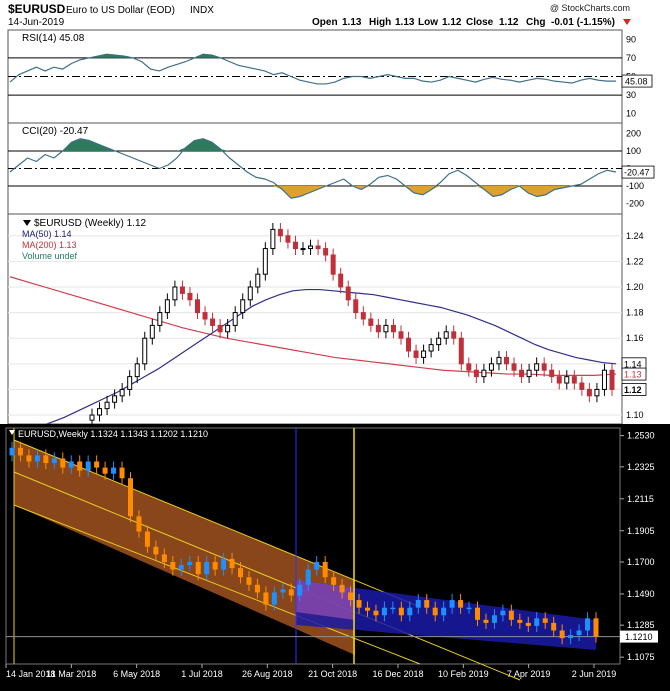 The width and height of the screenshot is (670, 691). What do you see at coordinates (635, 261) in the screenshot?
I see `price-tick-label: 1.22` at bounding box center [635, 261].